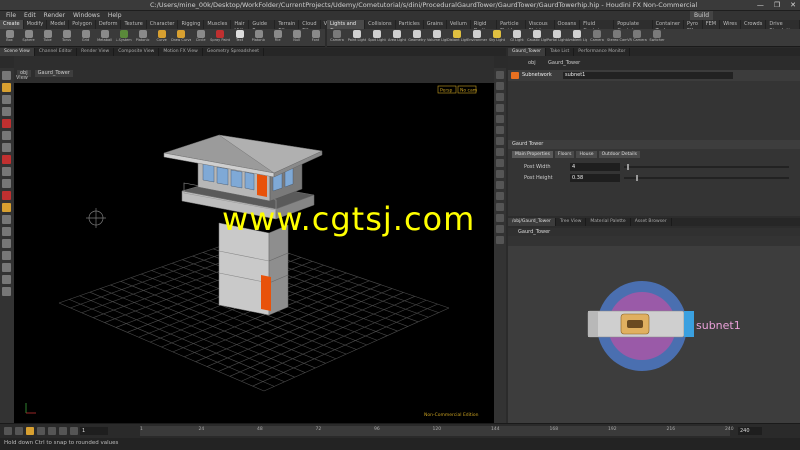 The height and width of the screenshot is (450, 800). Describe the element at coordinates (568, 24) in the screenshot. I see `shelf-right-tab-8: Oceans` at that location.